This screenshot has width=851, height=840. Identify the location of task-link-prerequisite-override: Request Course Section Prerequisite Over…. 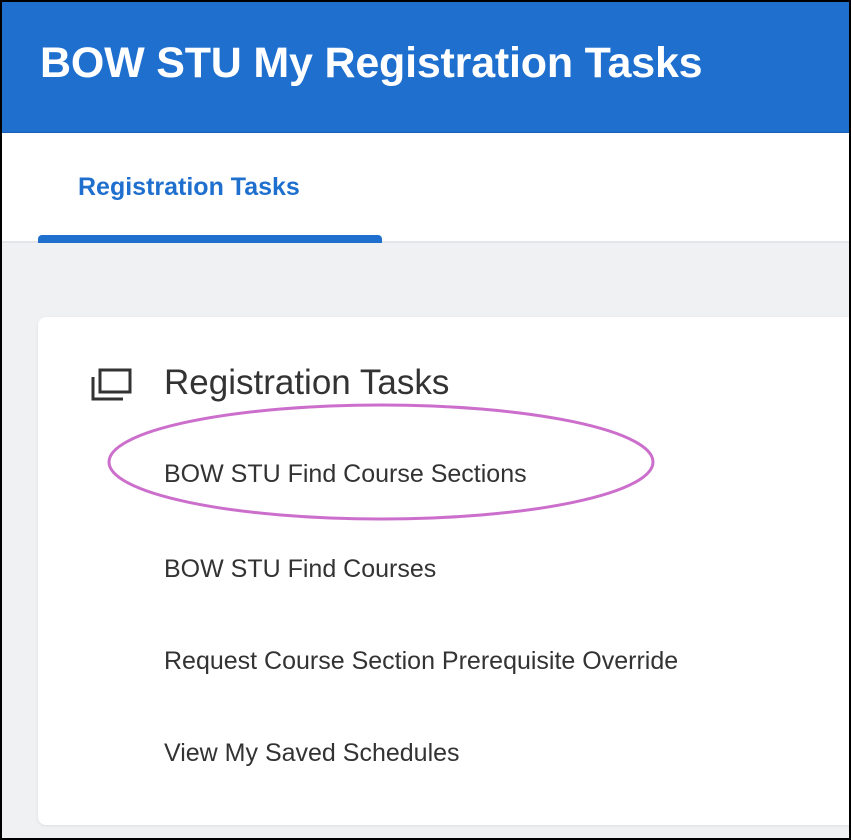
(421, 661).